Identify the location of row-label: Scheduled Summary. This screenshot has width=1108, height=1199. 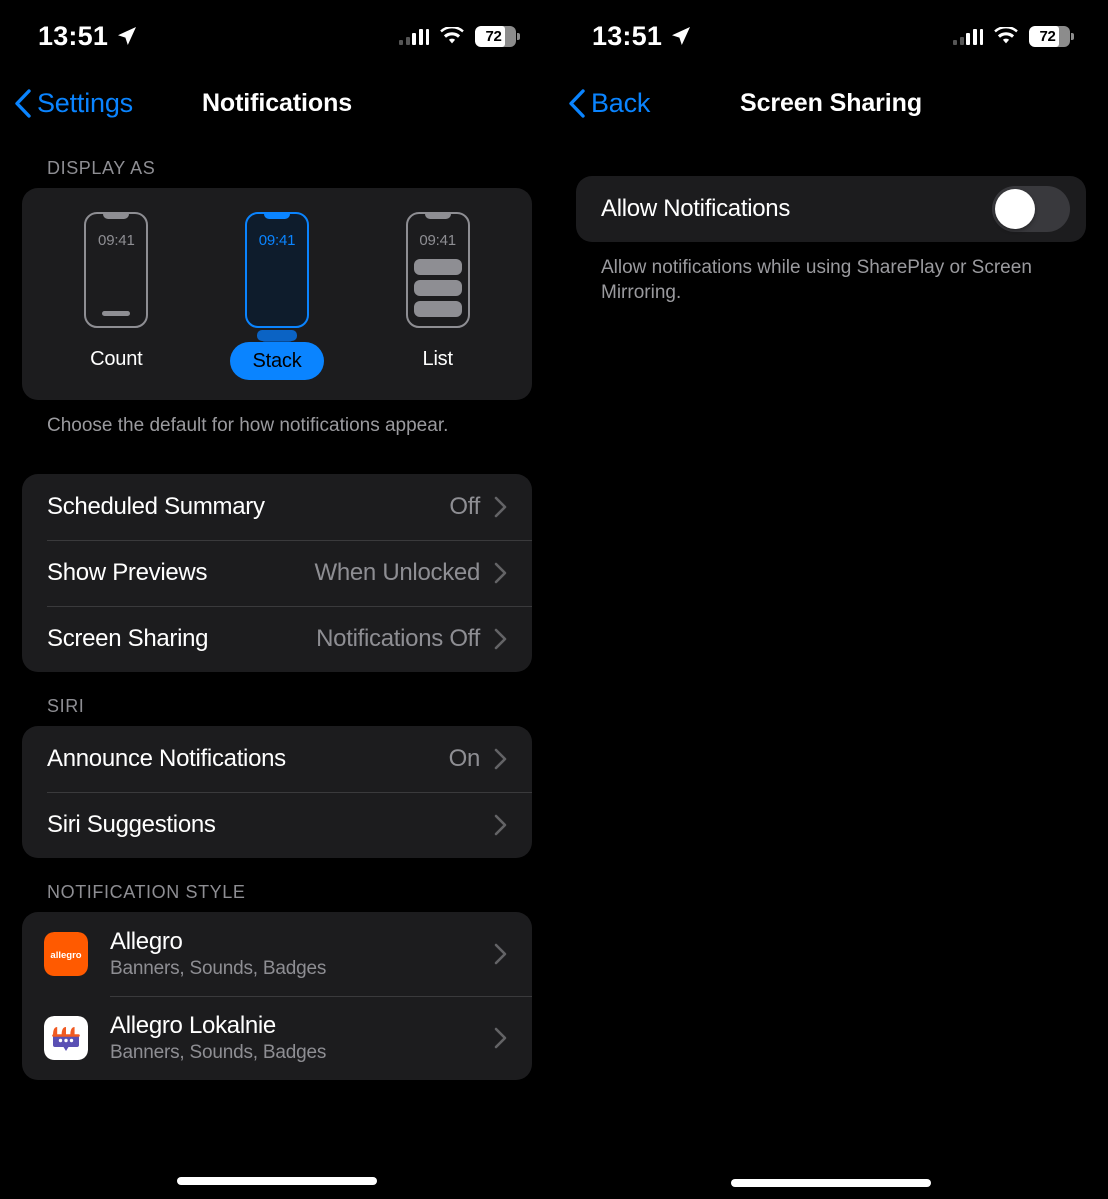
(156, 507).